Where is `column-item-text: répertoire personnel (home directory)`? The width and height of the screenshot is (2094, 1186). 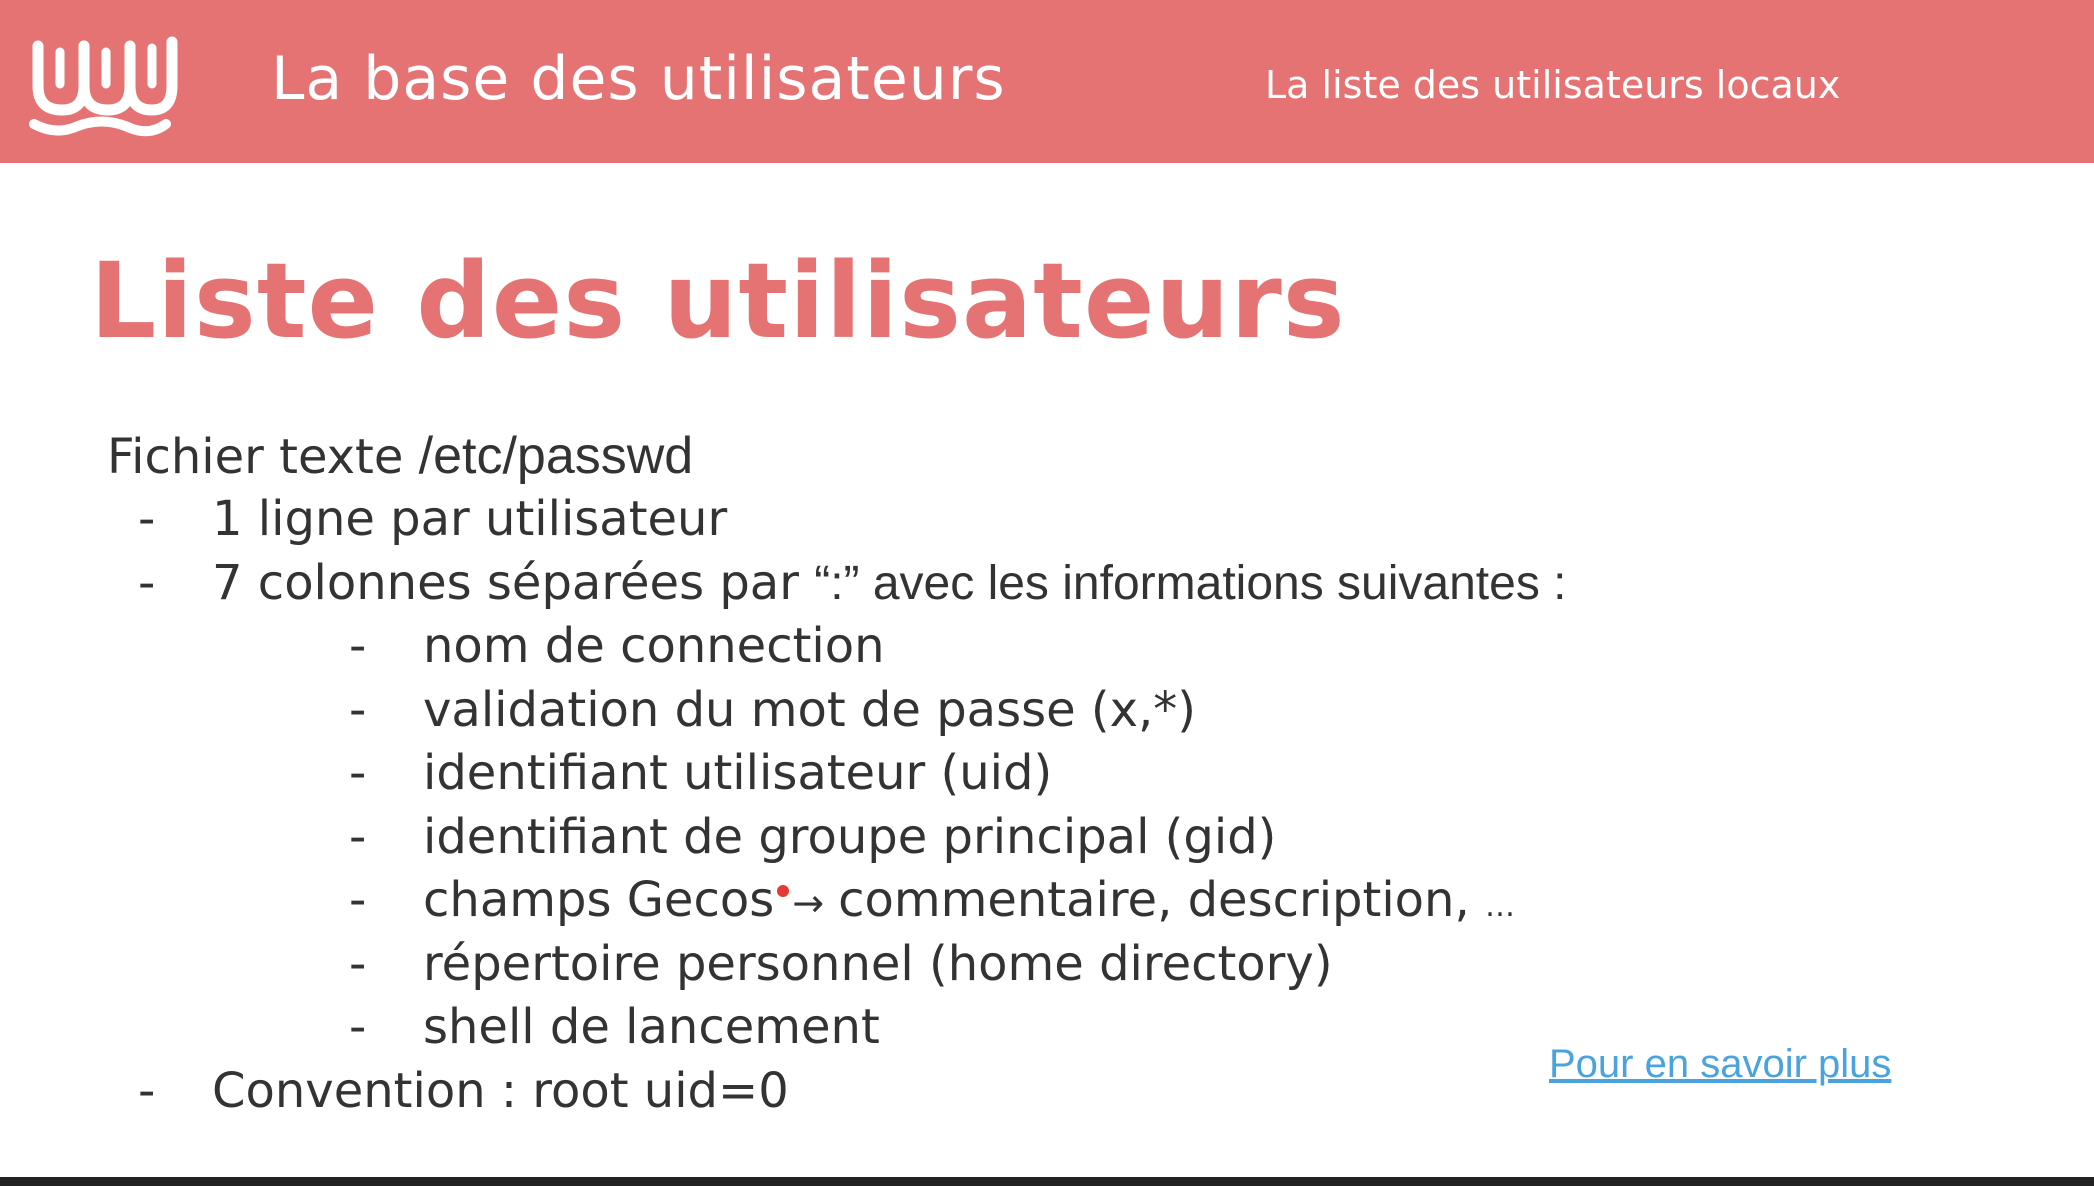
column-item-text: répertoire personnel (home directory) is located at coordinates (878, 963).